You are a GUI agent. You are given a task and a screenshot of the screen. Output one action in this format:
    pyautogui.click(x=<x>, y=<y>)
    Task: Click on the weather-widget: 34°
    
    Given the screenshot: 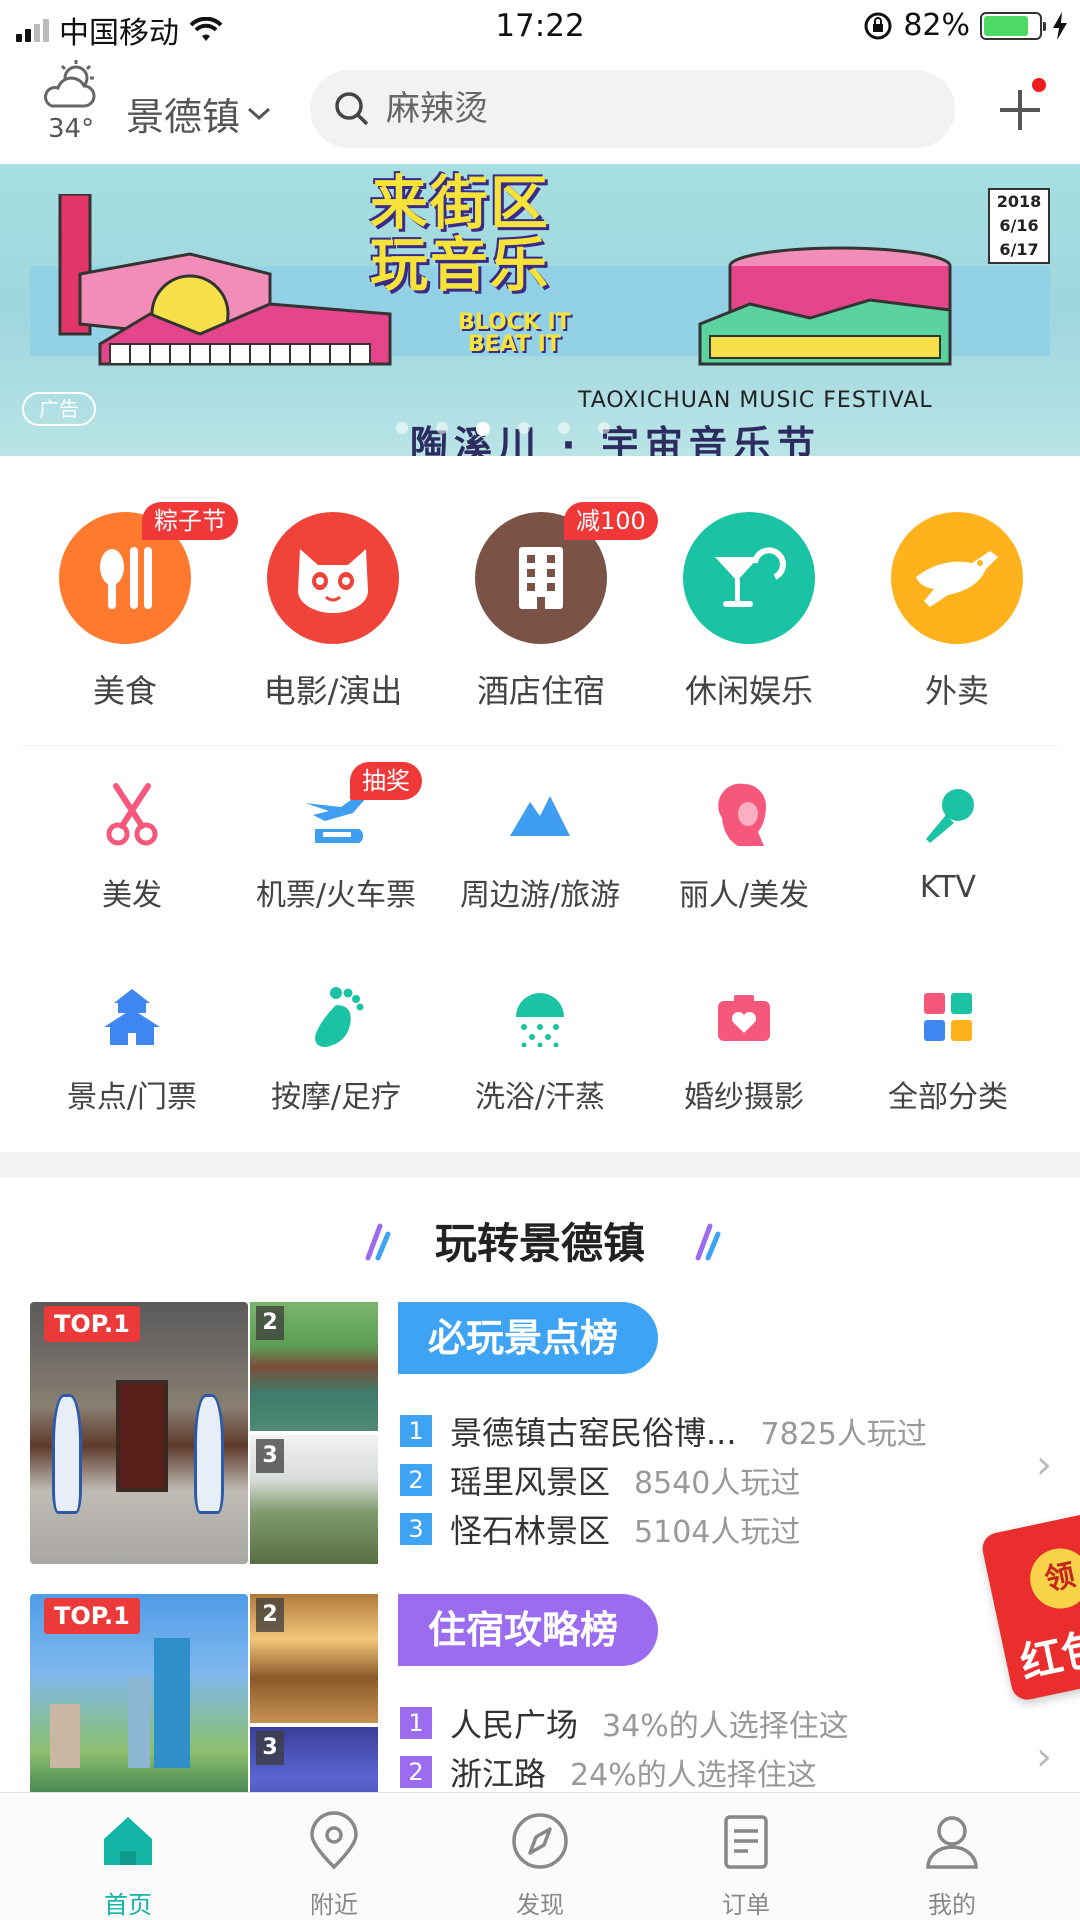 What is the action you would take?
    pyautogui.click(x=70, y=106)
    